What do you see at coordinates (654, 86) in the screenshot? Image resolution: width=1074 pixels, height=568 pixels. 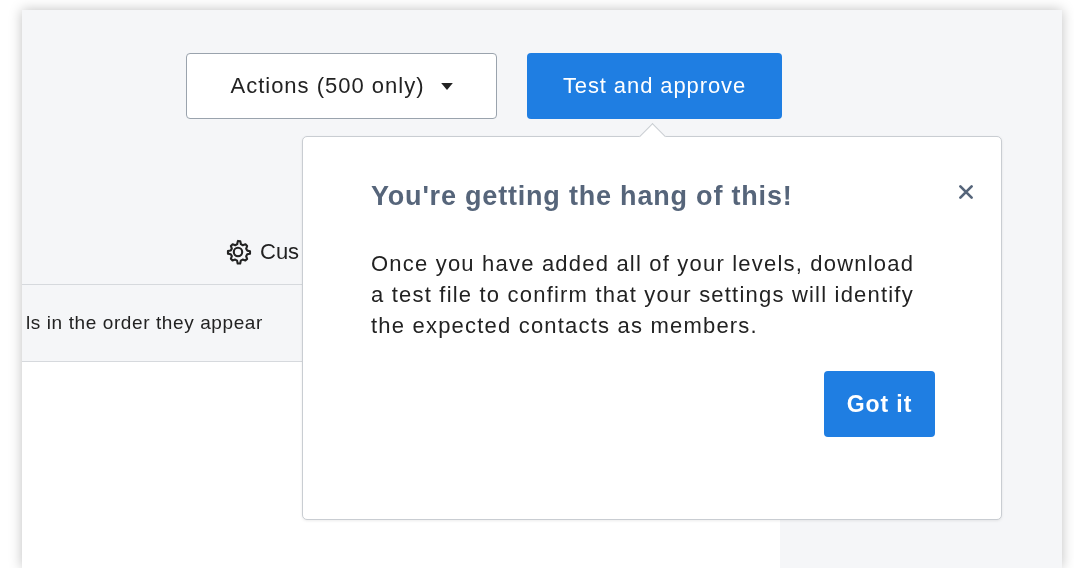 I see `test-and-approve-button: Test and approve` at bounding box center [654, 86].